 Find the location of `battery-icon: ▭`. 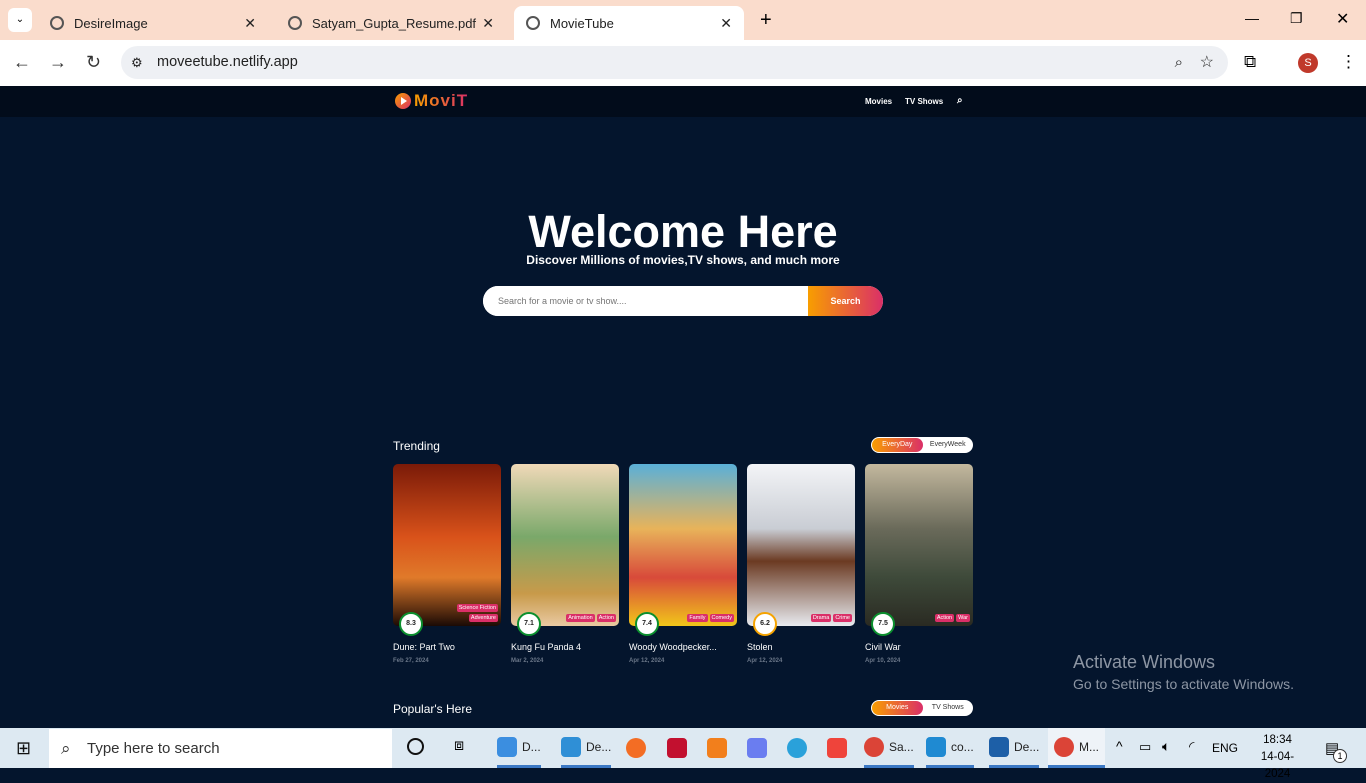

battery-icon: ▭ is located at coordinates (1145, 747).